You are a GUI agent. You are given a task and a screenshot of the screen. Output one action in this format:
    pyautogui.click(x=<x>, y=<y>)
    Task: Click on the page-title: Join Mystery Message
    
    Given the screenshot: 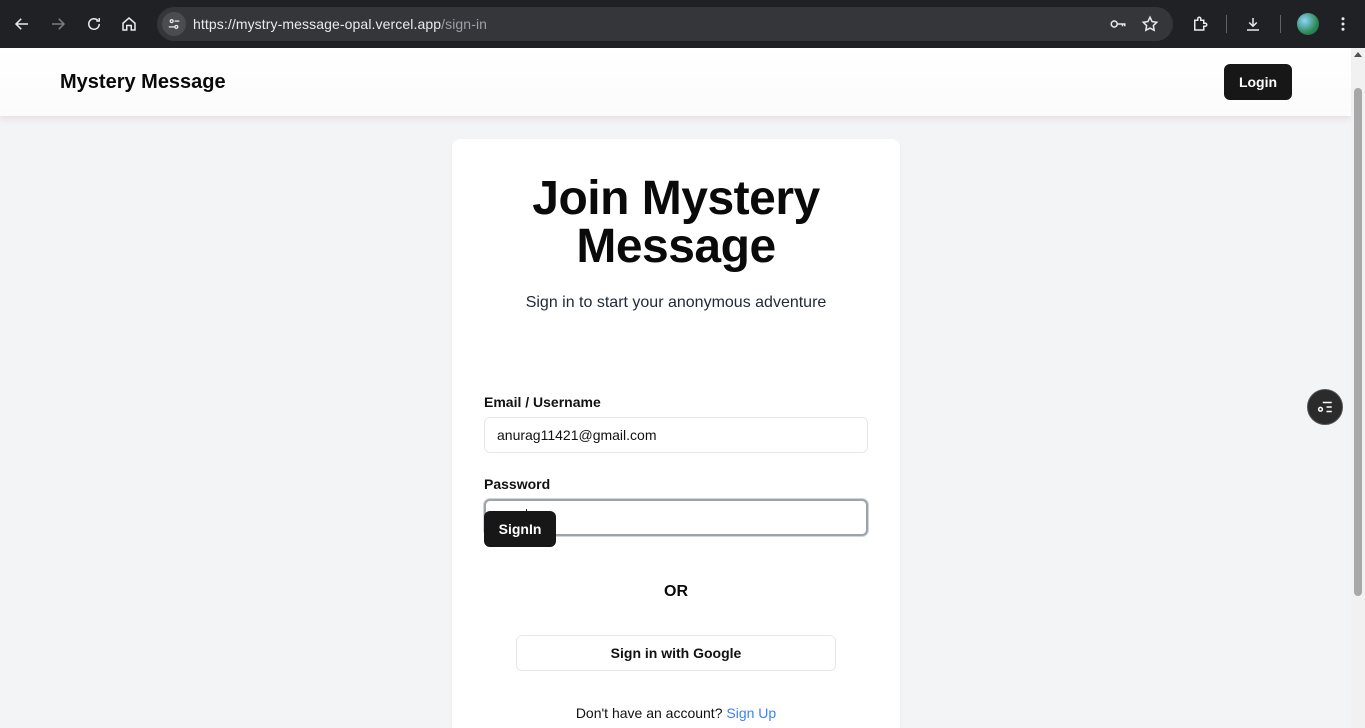 What is the action you would take?
    pyautogui.click(x=676, y=223)
    